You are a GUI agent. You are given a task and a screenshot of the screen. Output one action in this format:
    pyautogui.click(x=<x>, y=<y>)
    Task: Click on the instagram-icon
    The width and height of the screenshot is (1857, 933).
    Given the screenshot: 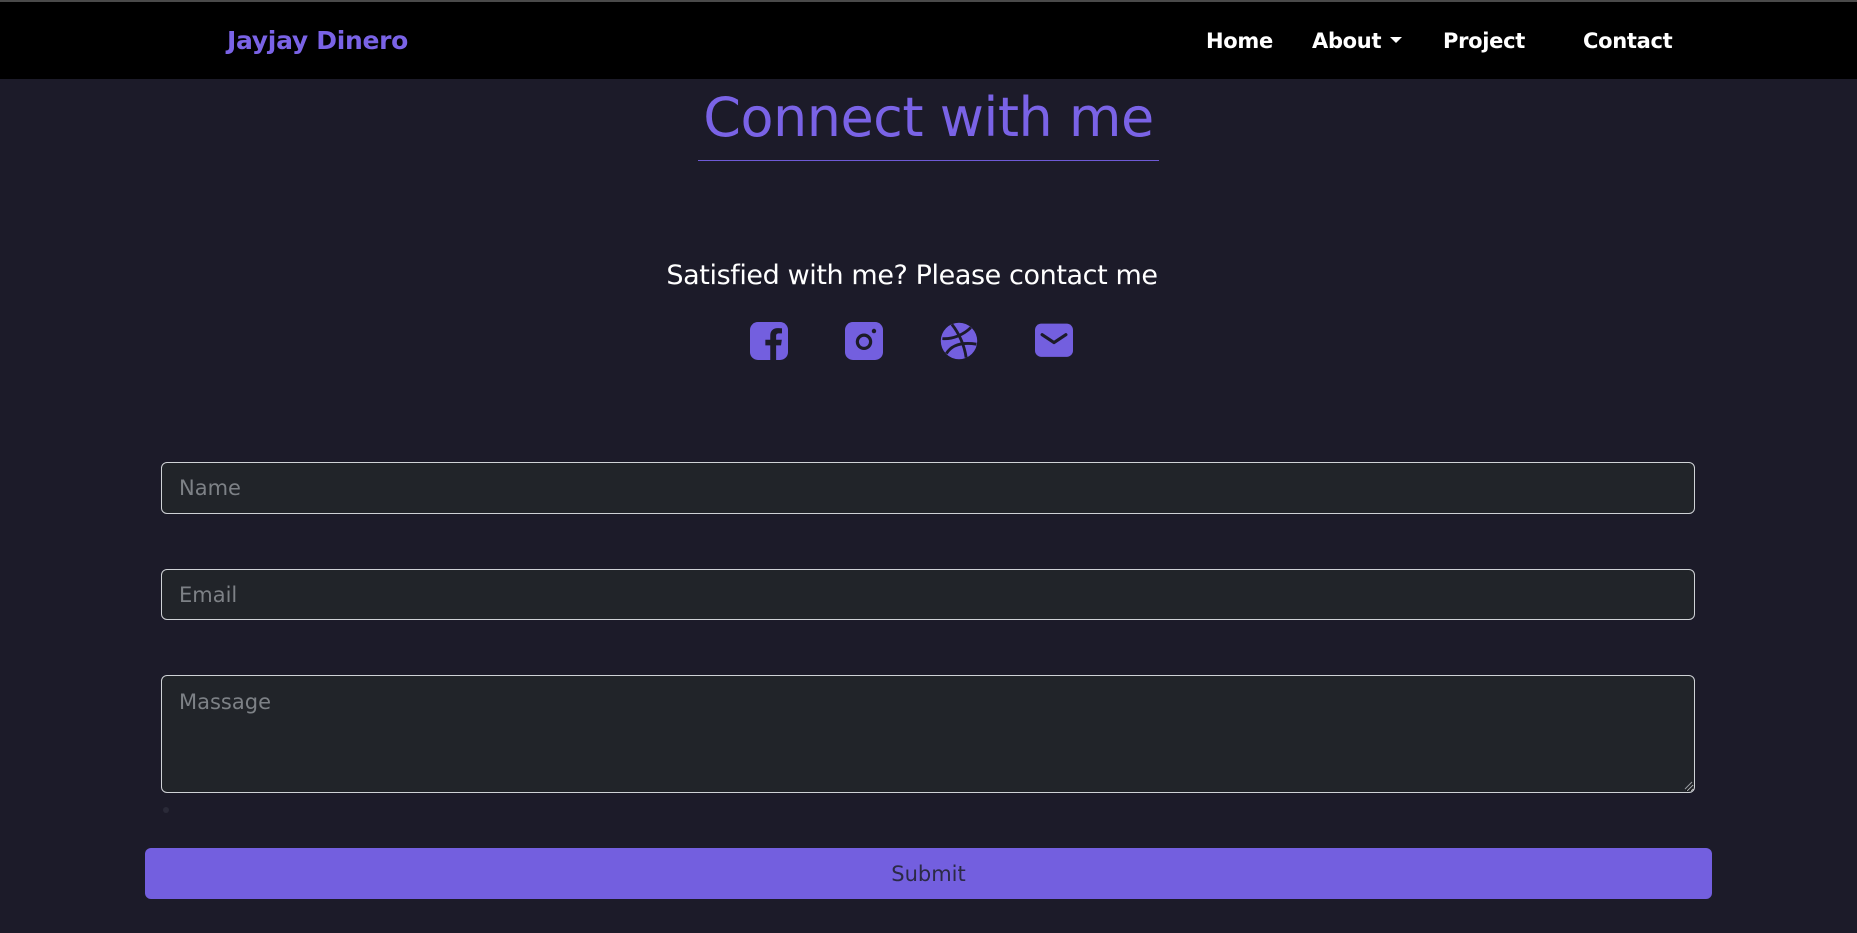 What is the action you would take?
    pyautogui.click(x=864, y=341)
    